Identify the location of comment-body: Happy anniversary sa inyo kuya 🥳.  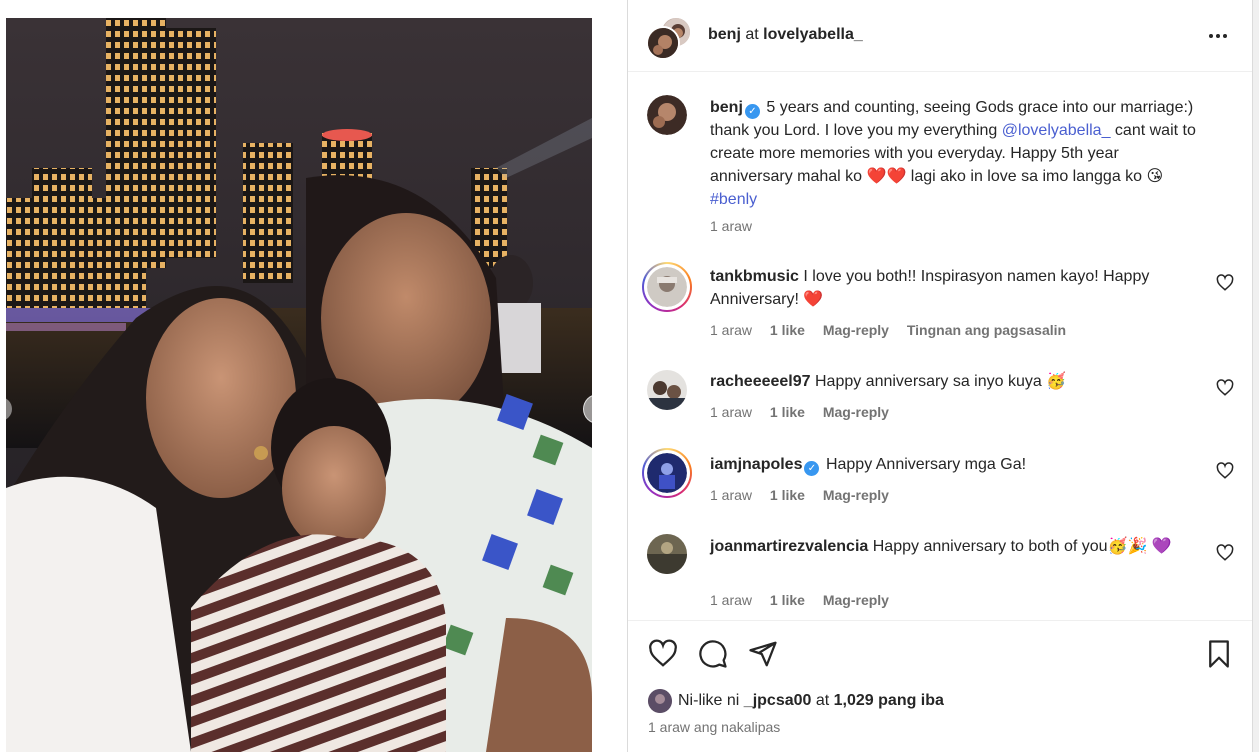
(940, 381).